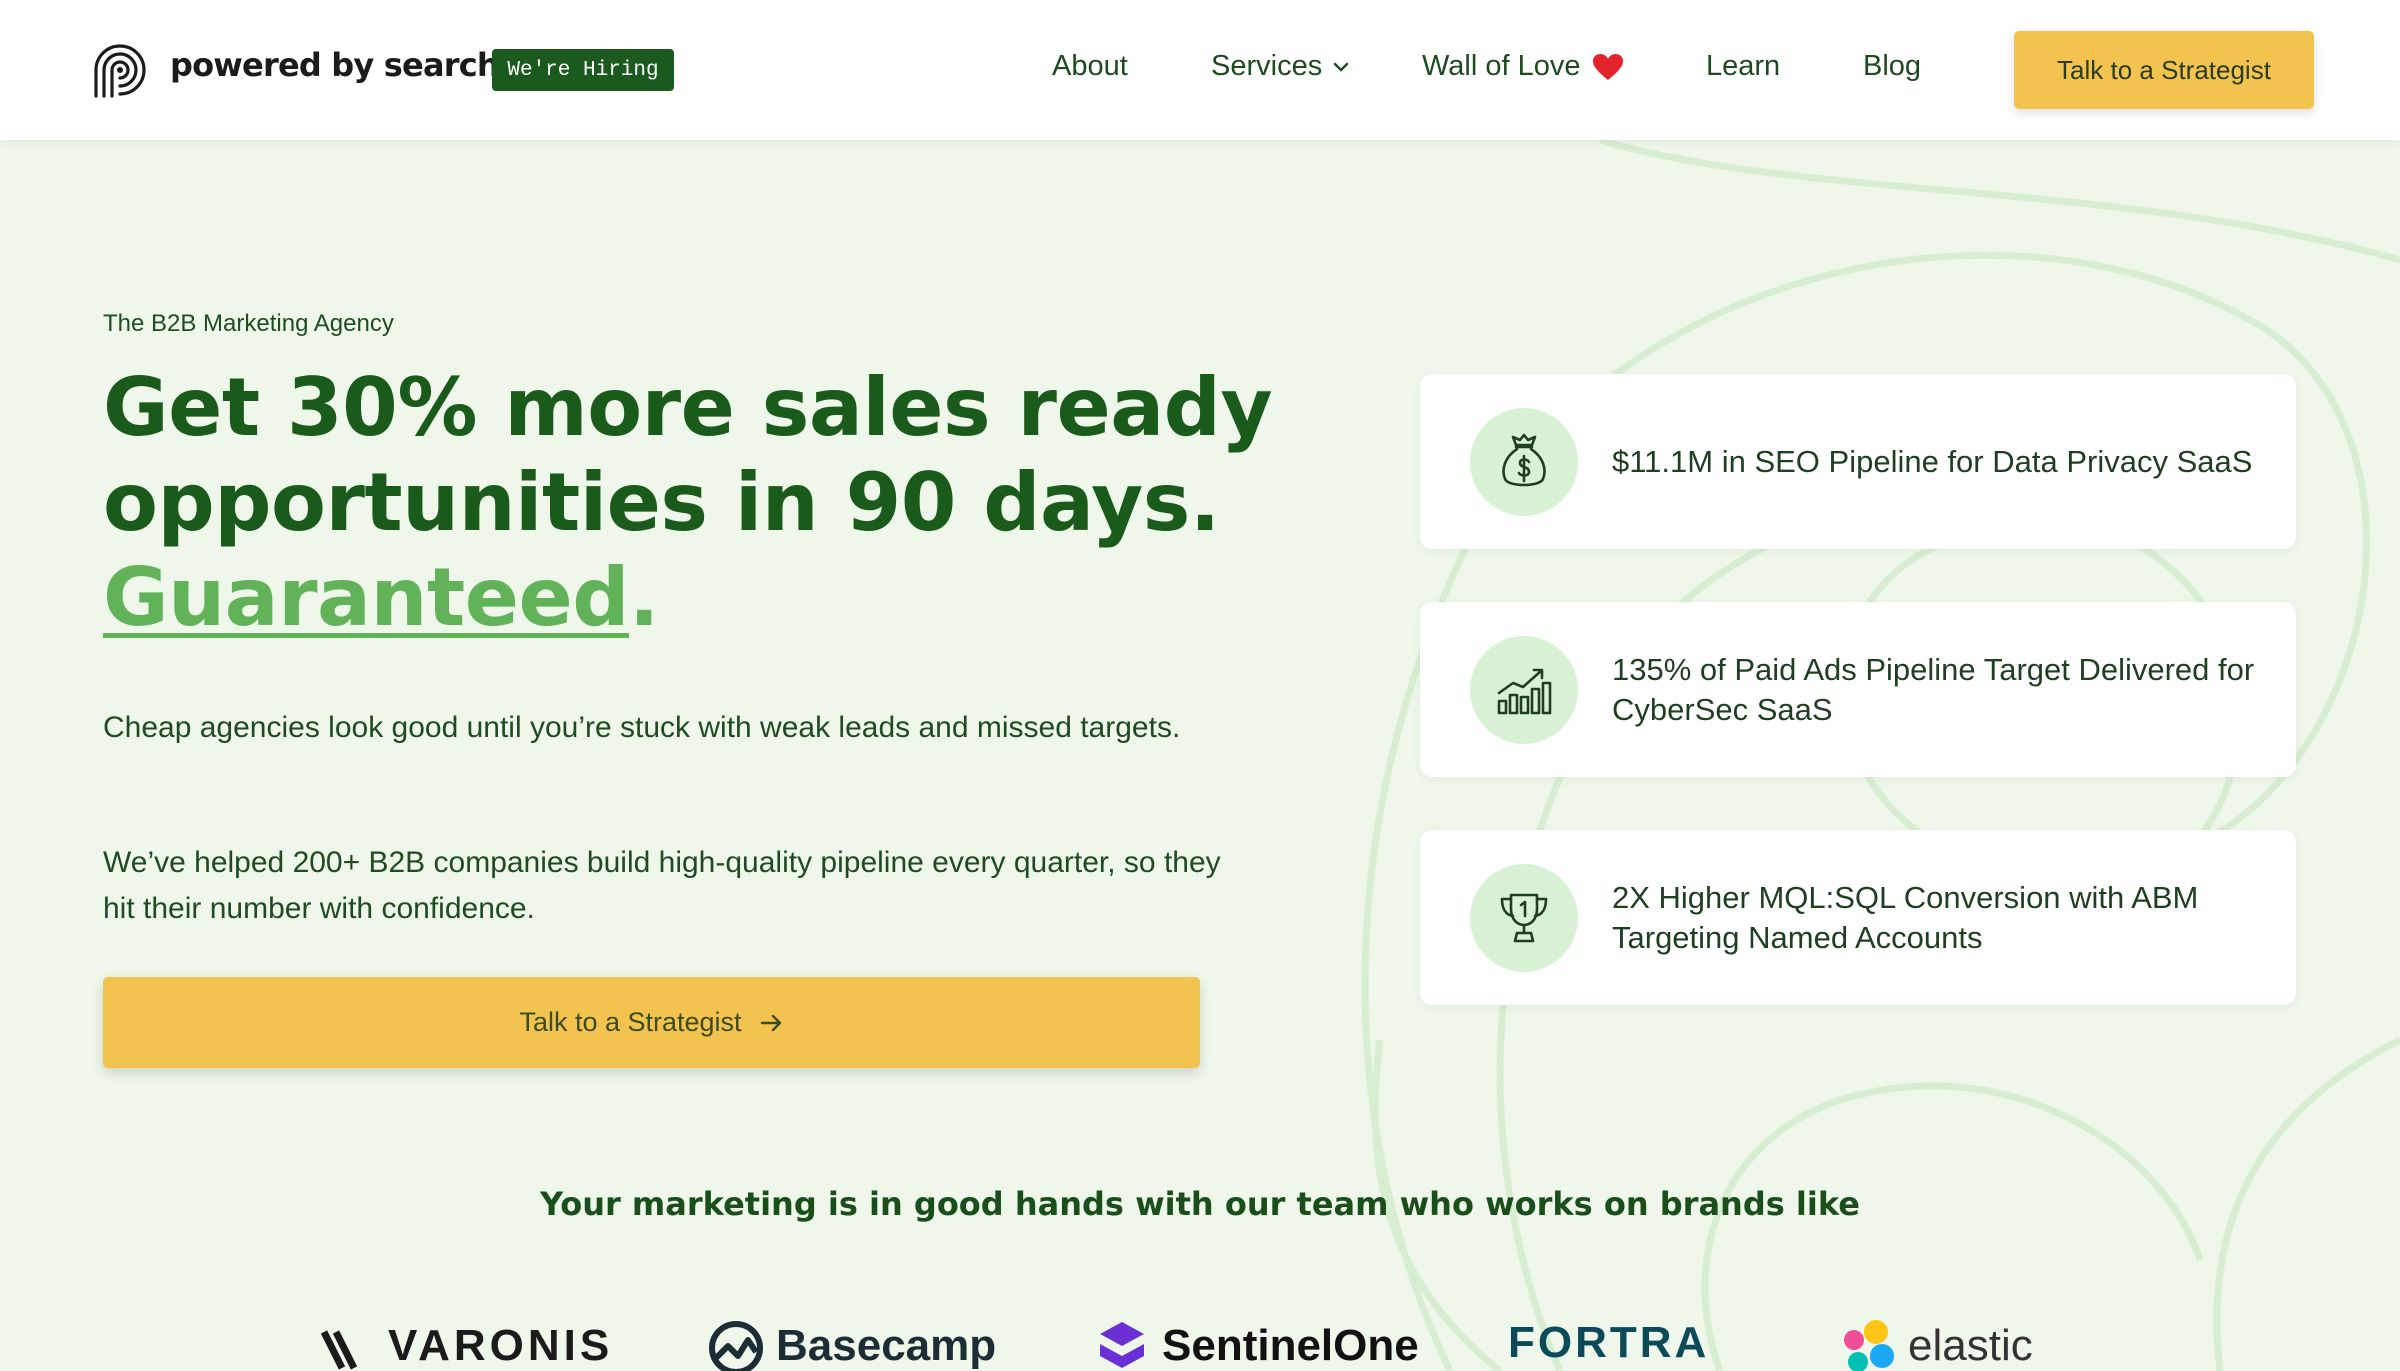 This screenshot has width=2400, height=1371. What do you see at coordinates (366, 597) in the screenshot?
I see `headline-emphasis: Guaranteed` at bounding box center [366, 597].